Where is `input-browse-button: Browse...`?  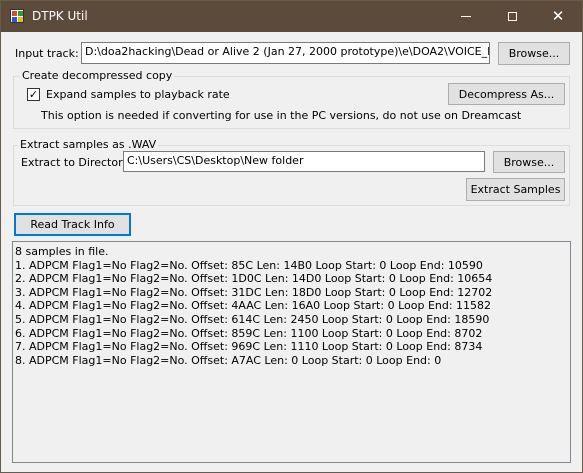 input-browse-button: Browse... is located at coordinates (534, 53).